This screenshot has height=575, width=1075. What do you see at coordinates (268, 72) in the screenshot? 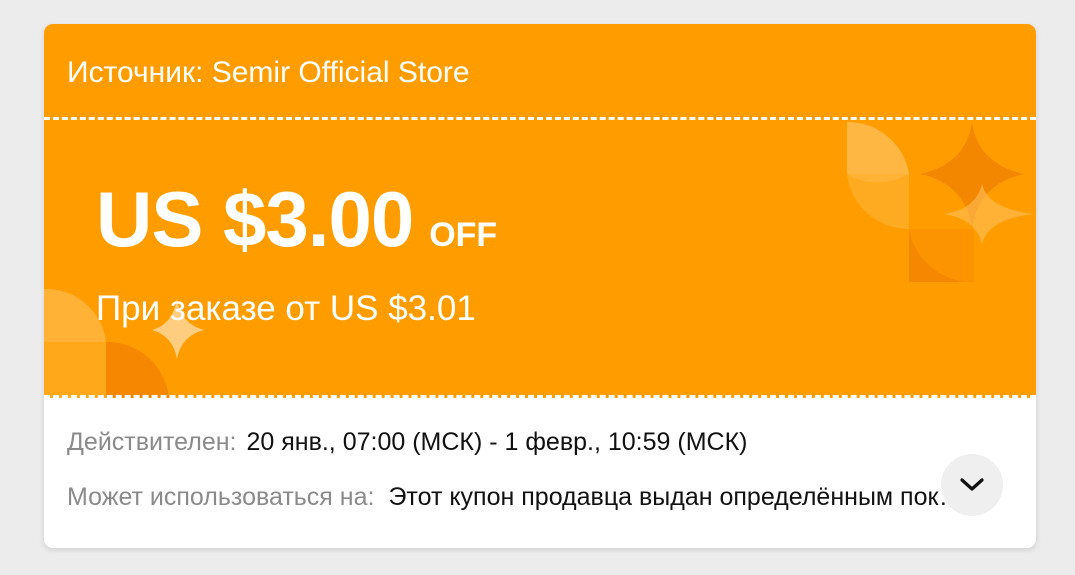
I see `coupon-source: Источник: Semir Official Store` at bounding box center [268, 72].